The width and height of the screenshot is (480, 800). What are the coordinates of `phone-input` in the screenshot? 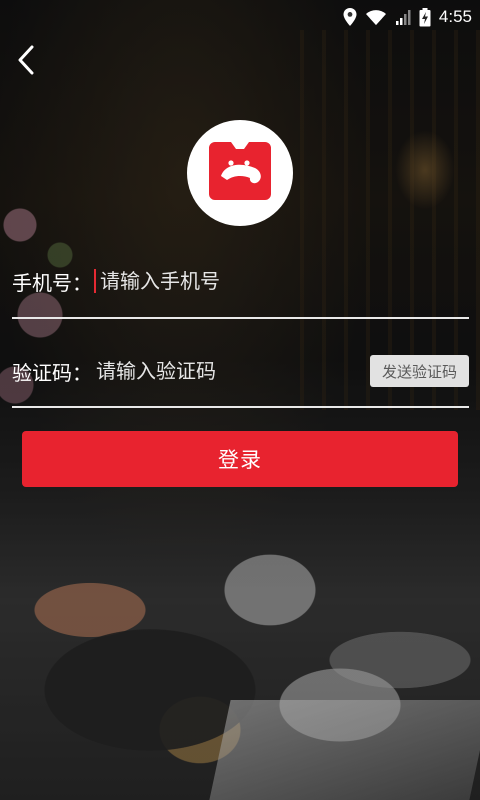 It's located at (282, 281).